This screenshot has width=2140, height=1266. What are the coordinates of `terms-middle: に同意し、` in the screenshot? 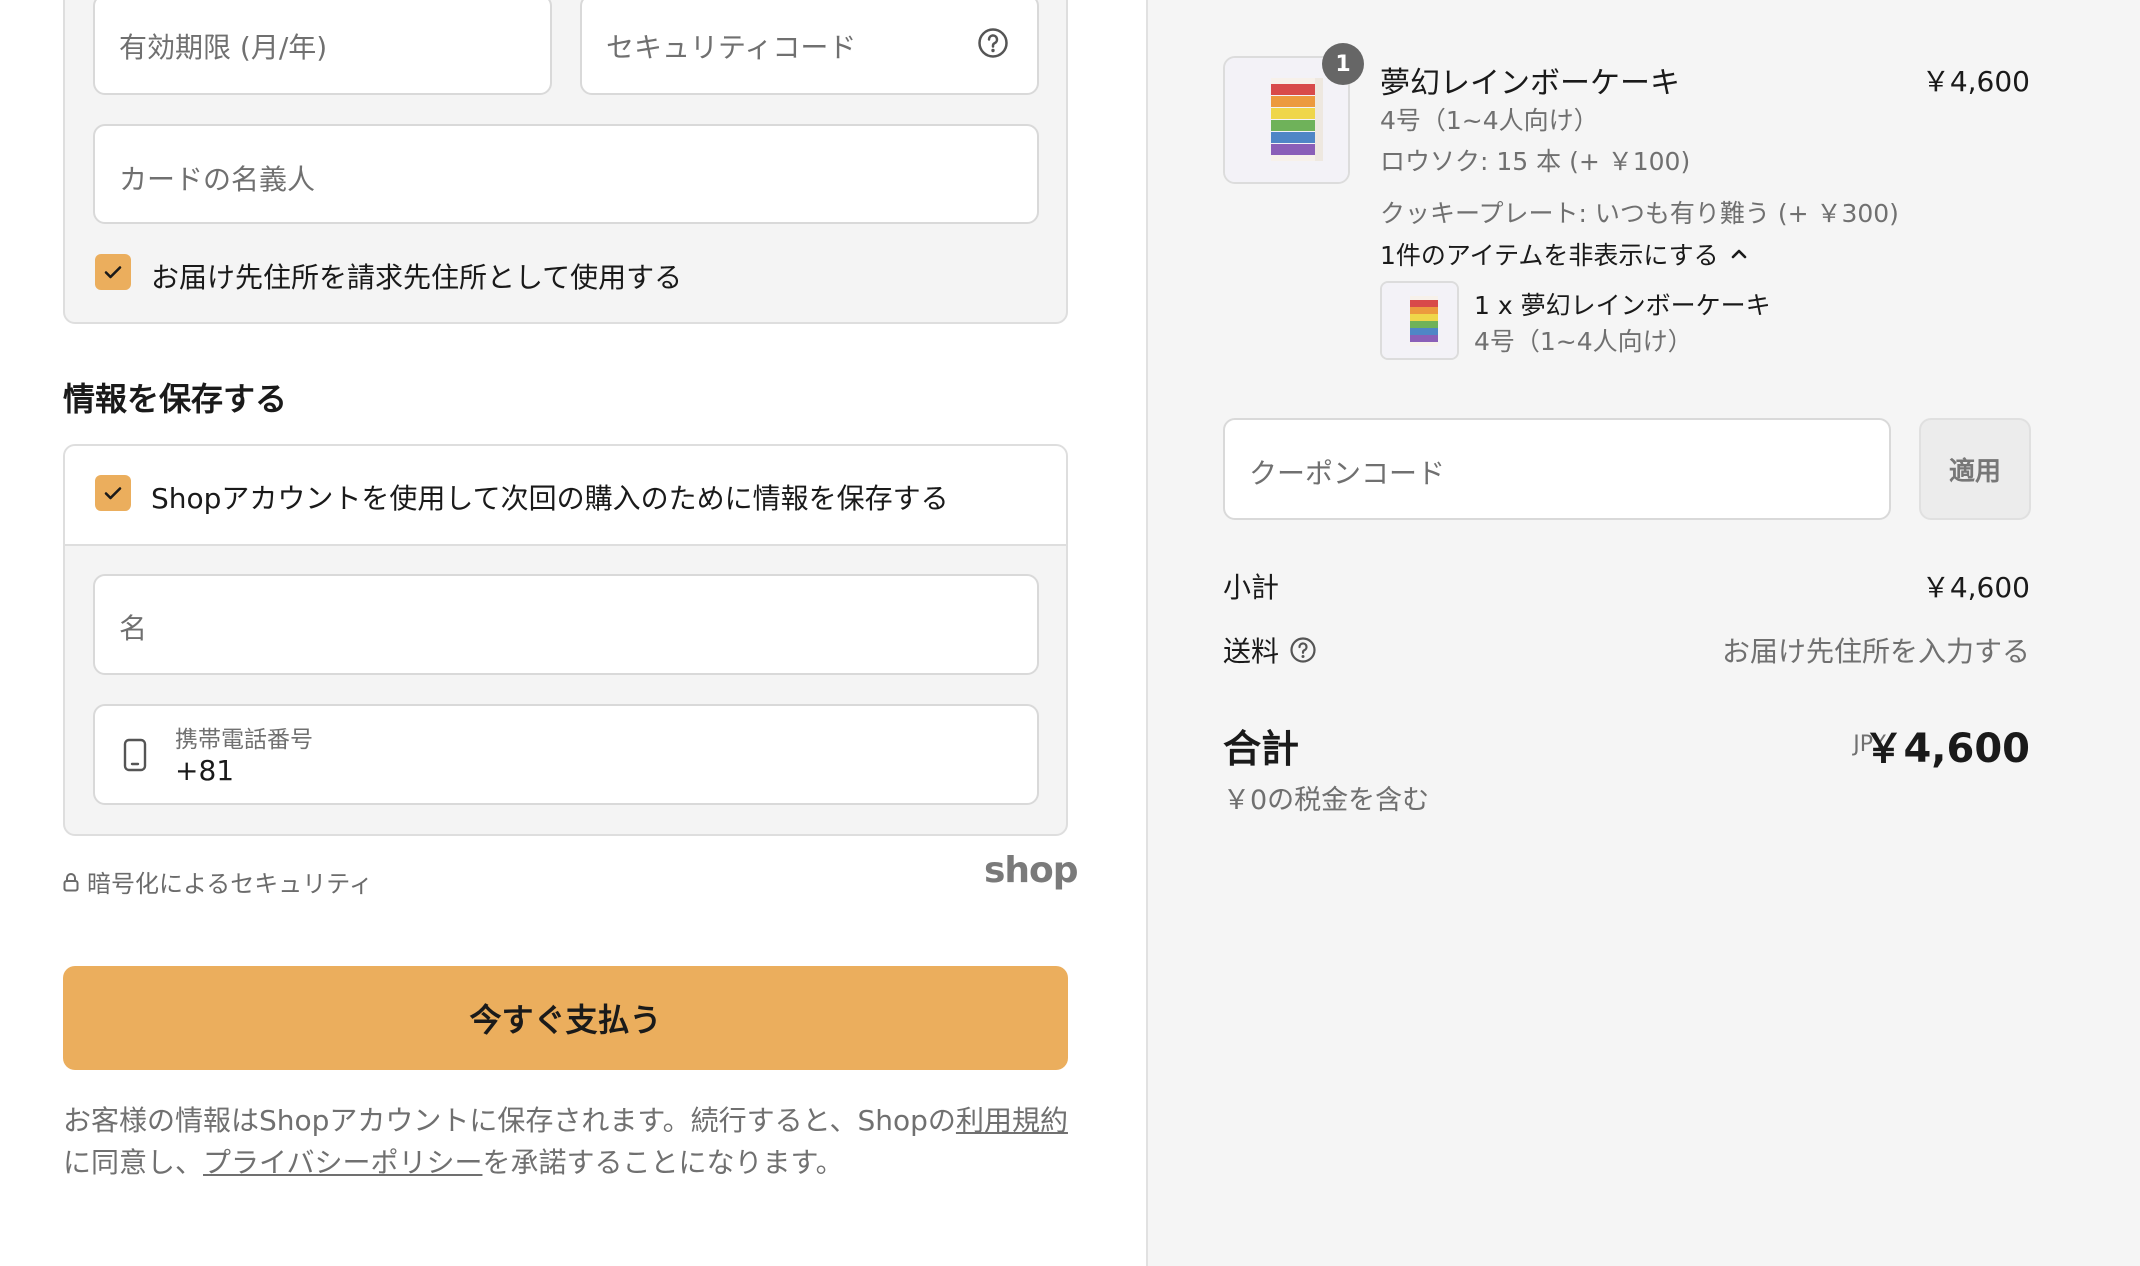 It's located at (133, 1162).